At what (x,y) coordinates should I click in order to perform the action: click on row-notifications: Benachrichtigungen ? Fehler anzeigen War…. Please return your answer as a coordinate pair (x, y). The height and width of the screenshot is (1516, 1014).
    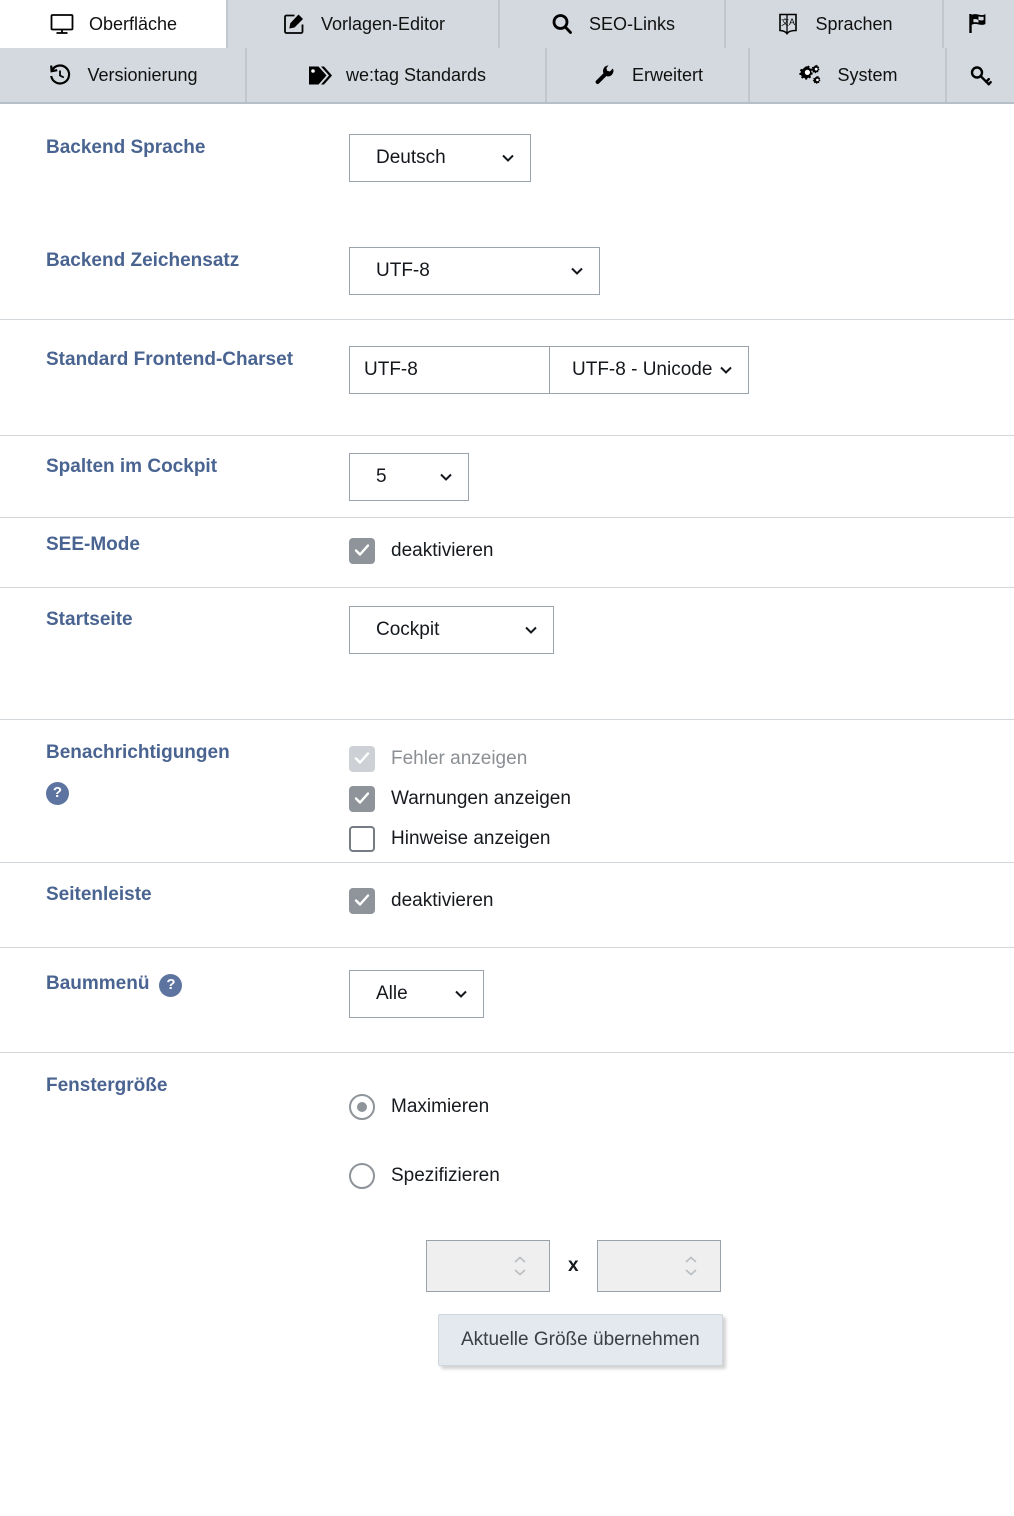
    Looking at the image, I should click on (507, 790).